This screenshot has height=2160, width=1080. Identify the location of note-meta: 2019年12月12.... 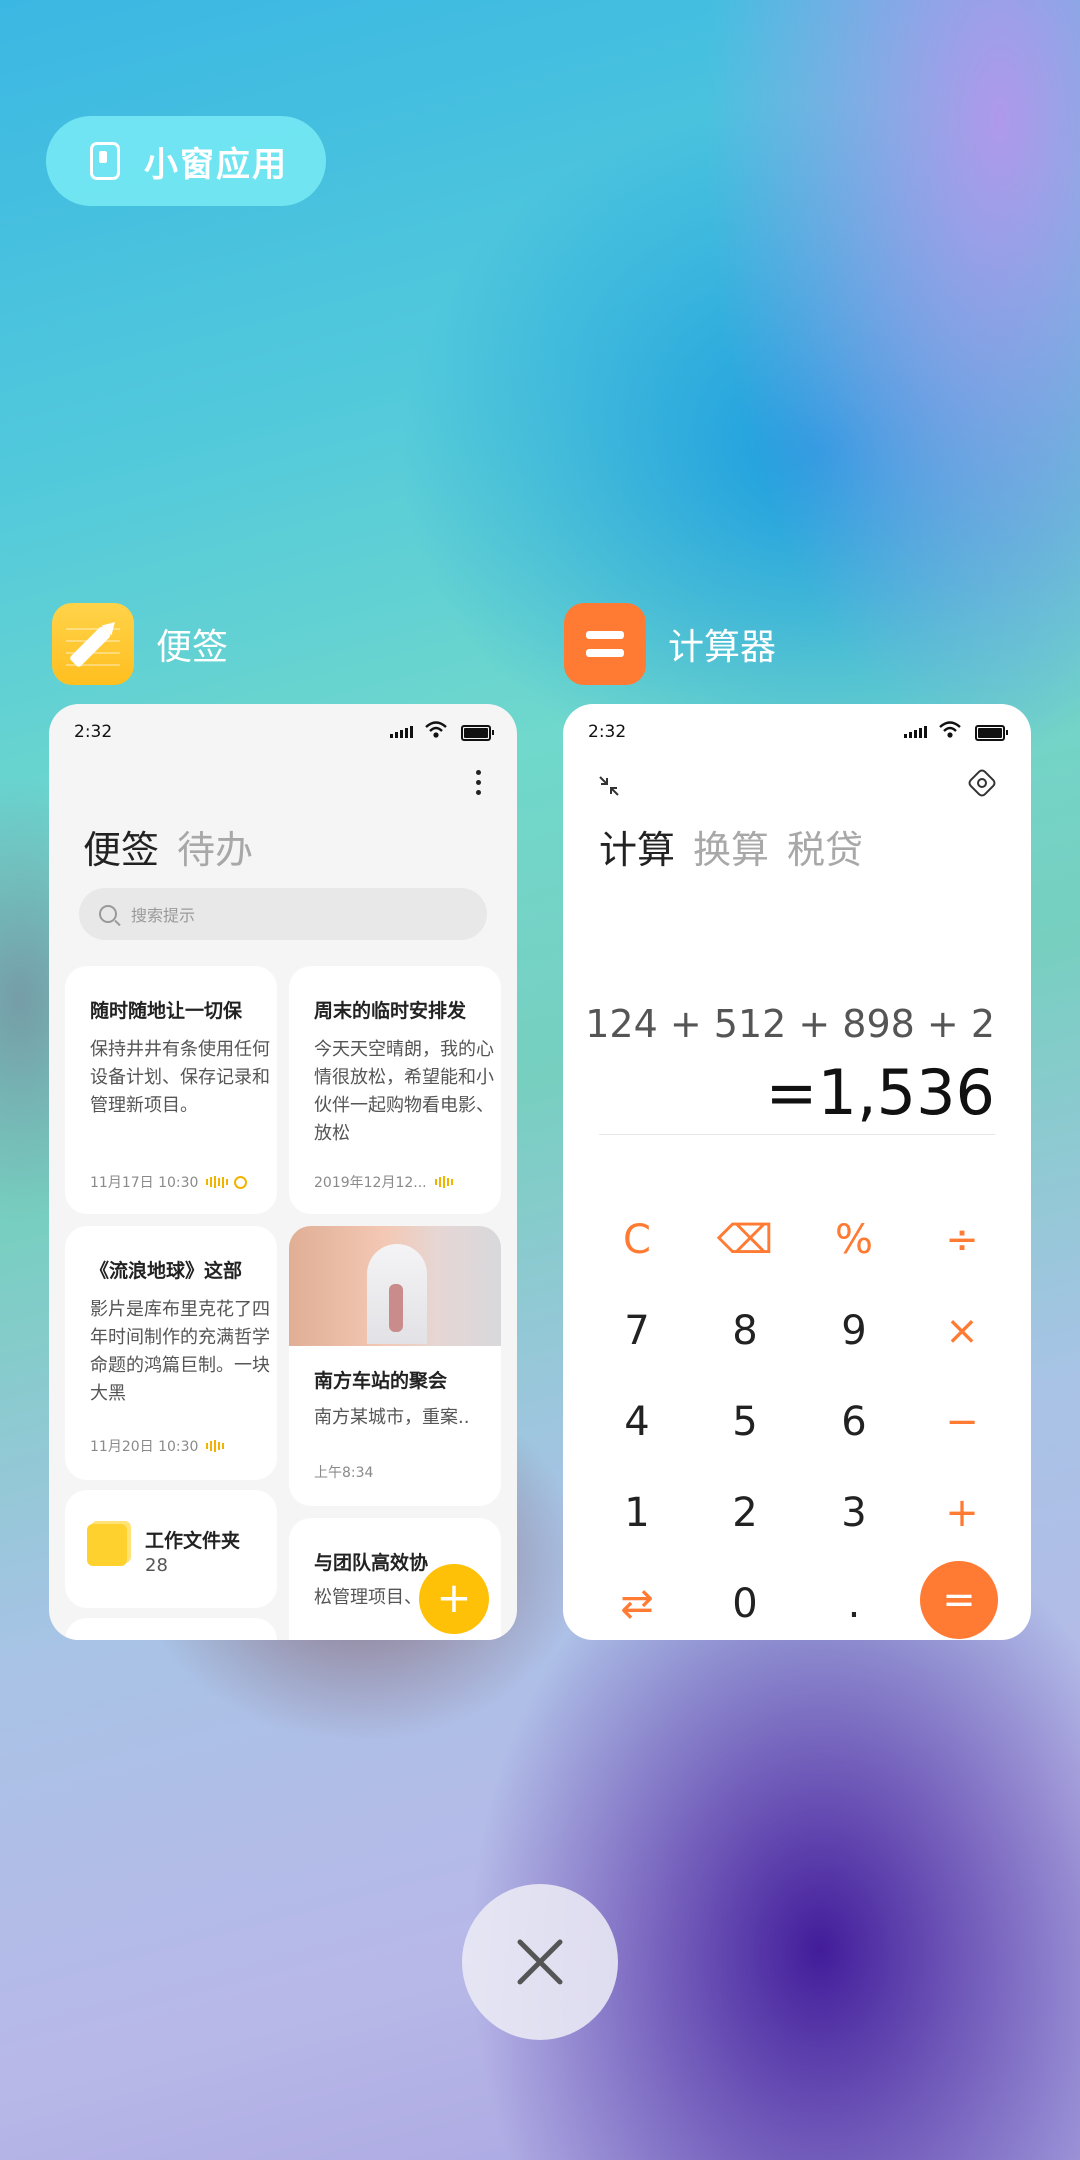
(383, 1182).